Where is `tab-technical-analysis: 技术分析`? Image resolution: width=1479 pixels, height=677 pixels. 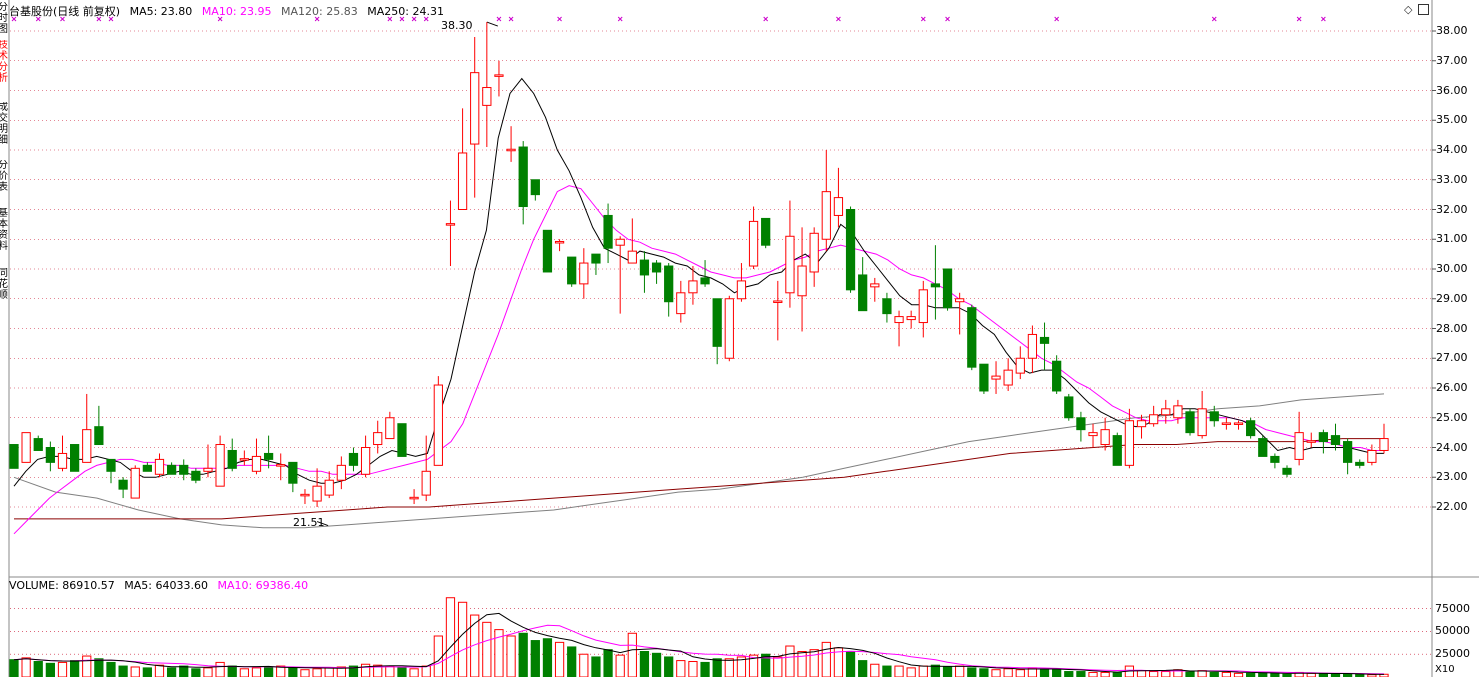
tab-technical-analysis: 技术分析 is located at coordinates (4, 68).